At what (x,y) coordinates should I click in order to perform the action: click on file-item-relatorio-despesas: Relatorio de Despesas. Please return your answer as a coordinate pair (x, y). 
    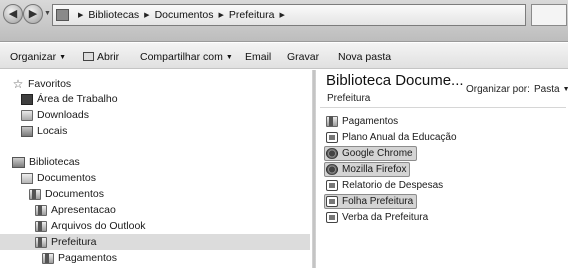
    Looking at the image, I should click on (385, 185).